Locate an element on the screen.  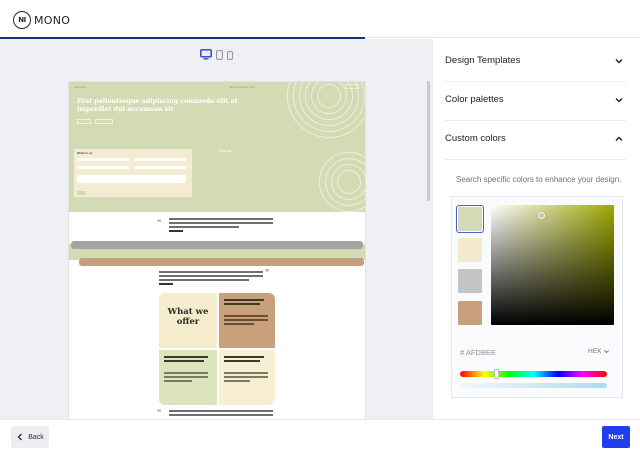
mobile-icon is located at coordinates (230, 55).